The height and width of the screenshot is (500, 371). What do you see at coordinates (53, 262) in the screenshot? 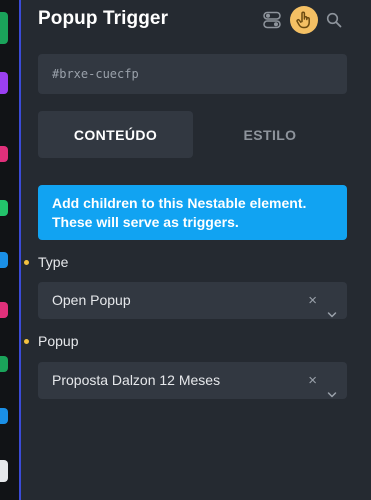
I see `type-label: Type` at bounding box center [53, 262].